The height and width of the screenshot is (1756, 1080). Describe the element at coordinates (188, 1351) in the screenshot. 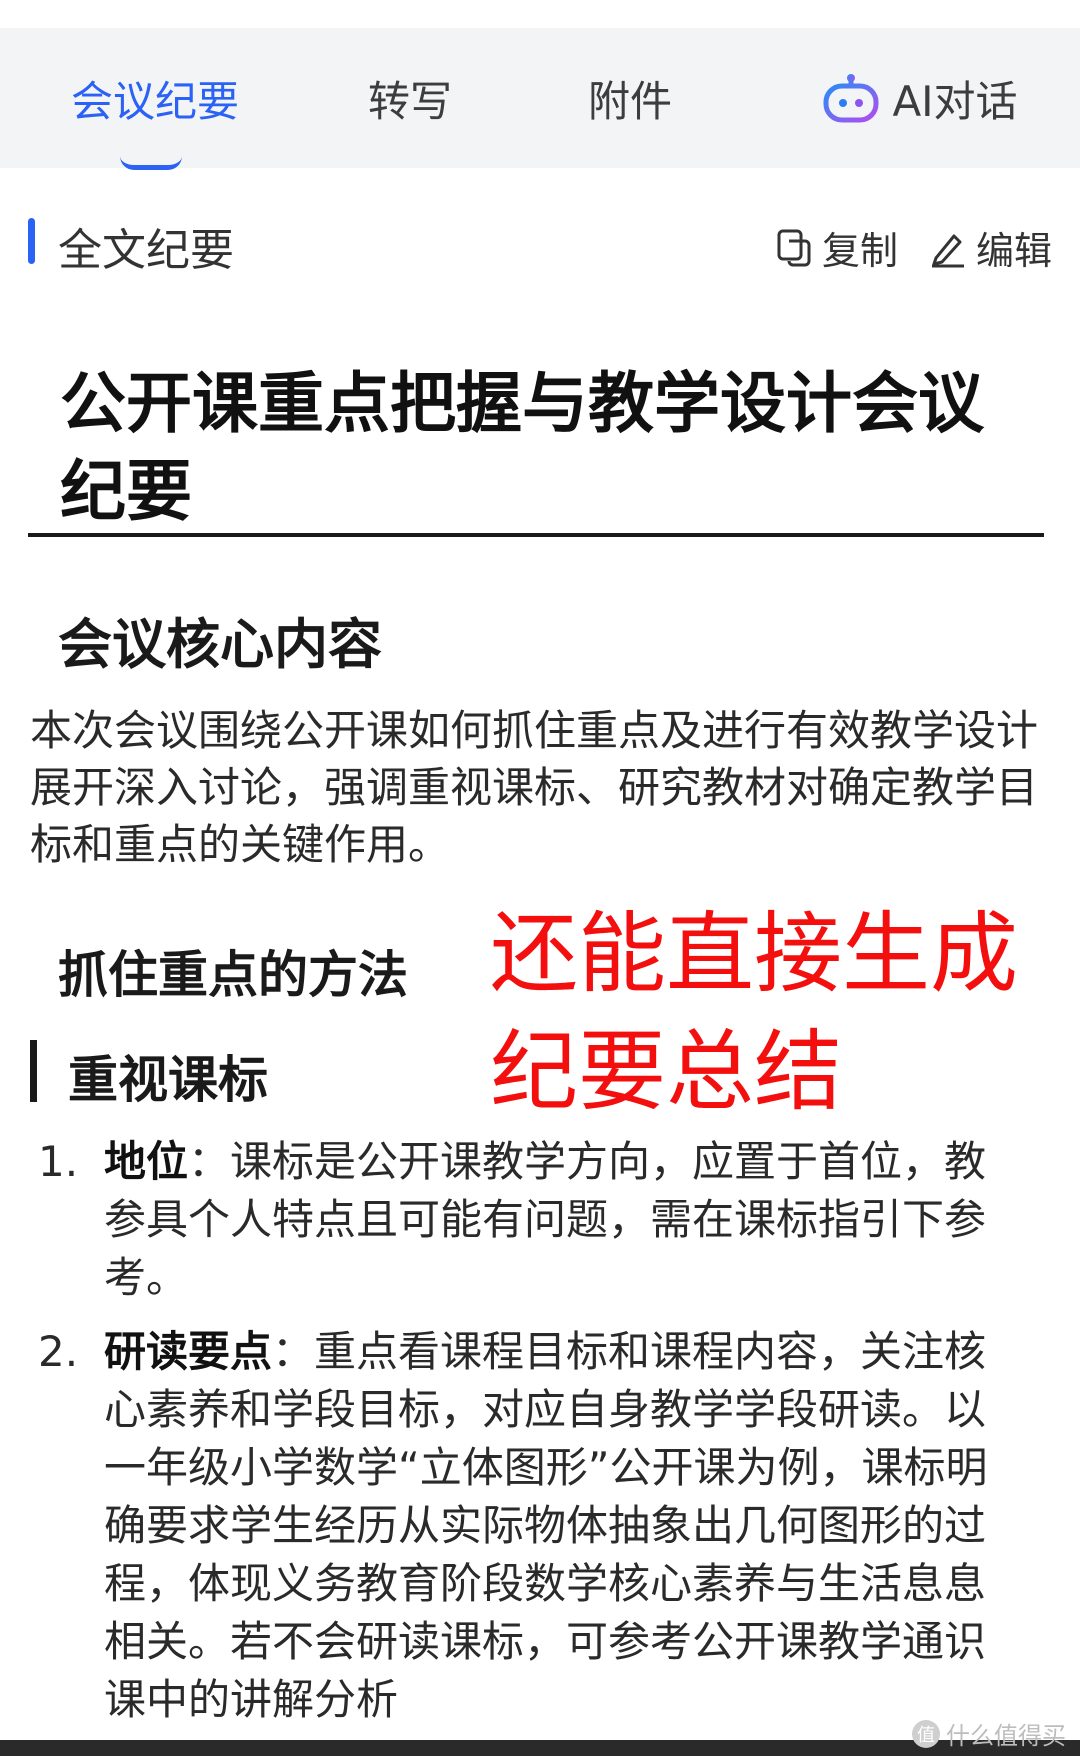

I see `list-item-keyword: 研读要点` at that location.